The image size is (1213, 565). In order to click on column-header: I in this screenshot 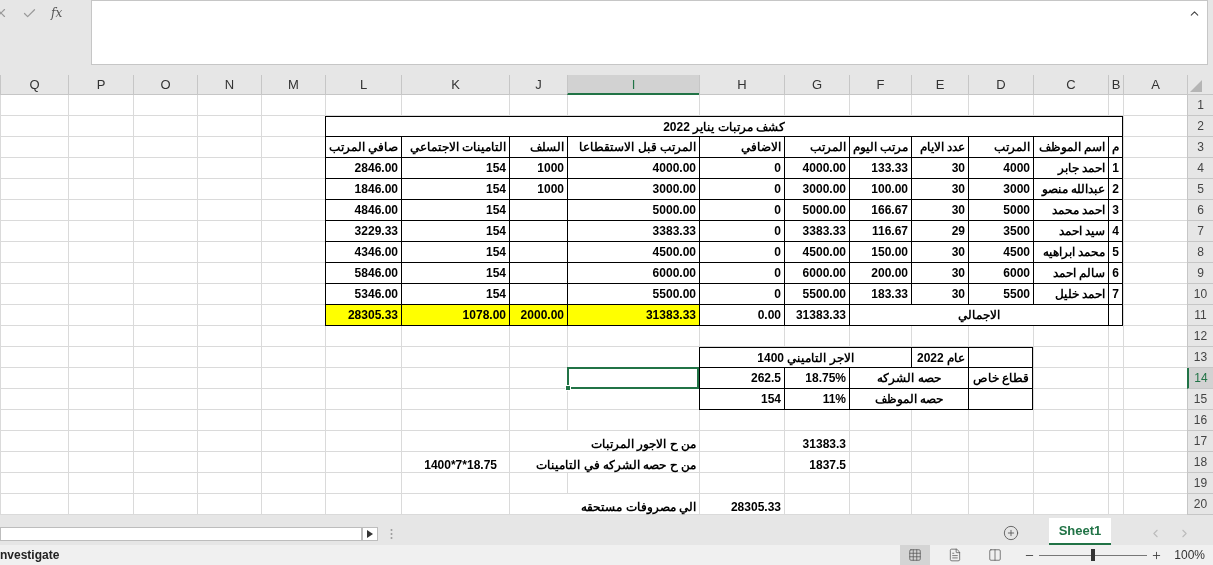, I will do `click(633, 85)`.